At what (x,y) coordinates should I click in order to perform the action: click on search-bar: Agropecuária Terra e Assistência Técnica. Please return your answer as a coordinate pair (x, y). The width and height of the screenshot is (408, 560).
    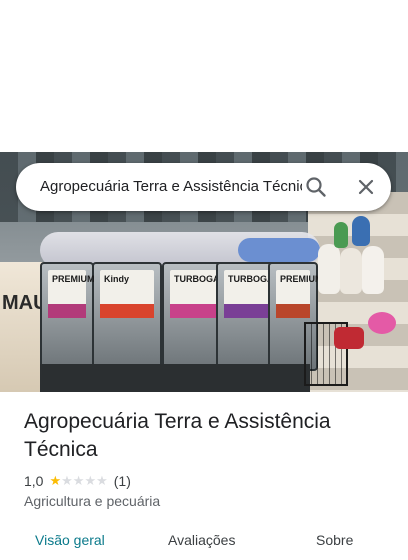
    Looking at the image, I should click on (203, 187).